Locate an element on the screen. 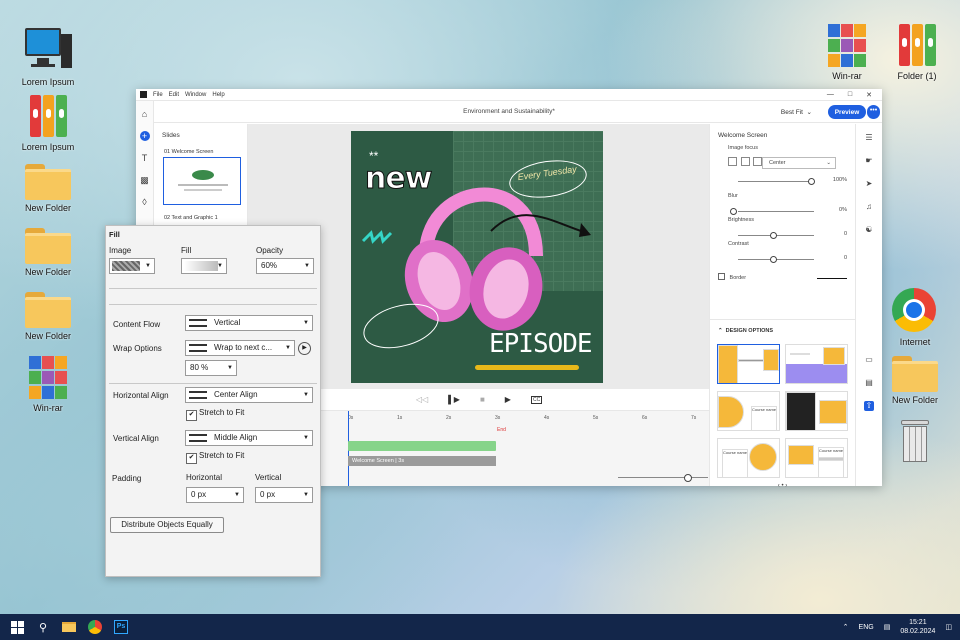  maximize-icon: □ is located at coordinates (850, 95).